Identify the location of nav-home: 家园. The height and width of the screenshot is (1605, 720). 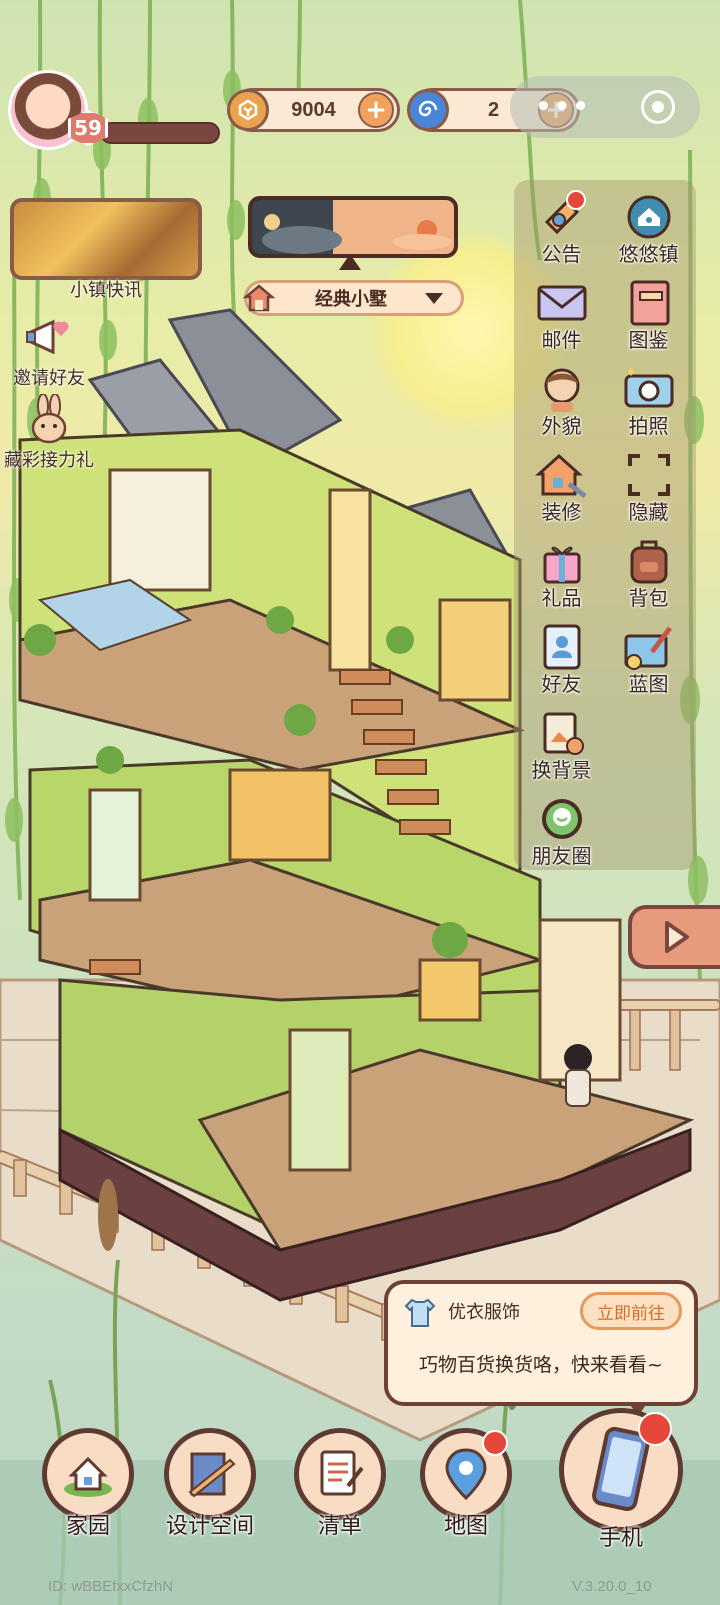
(88, 1484).